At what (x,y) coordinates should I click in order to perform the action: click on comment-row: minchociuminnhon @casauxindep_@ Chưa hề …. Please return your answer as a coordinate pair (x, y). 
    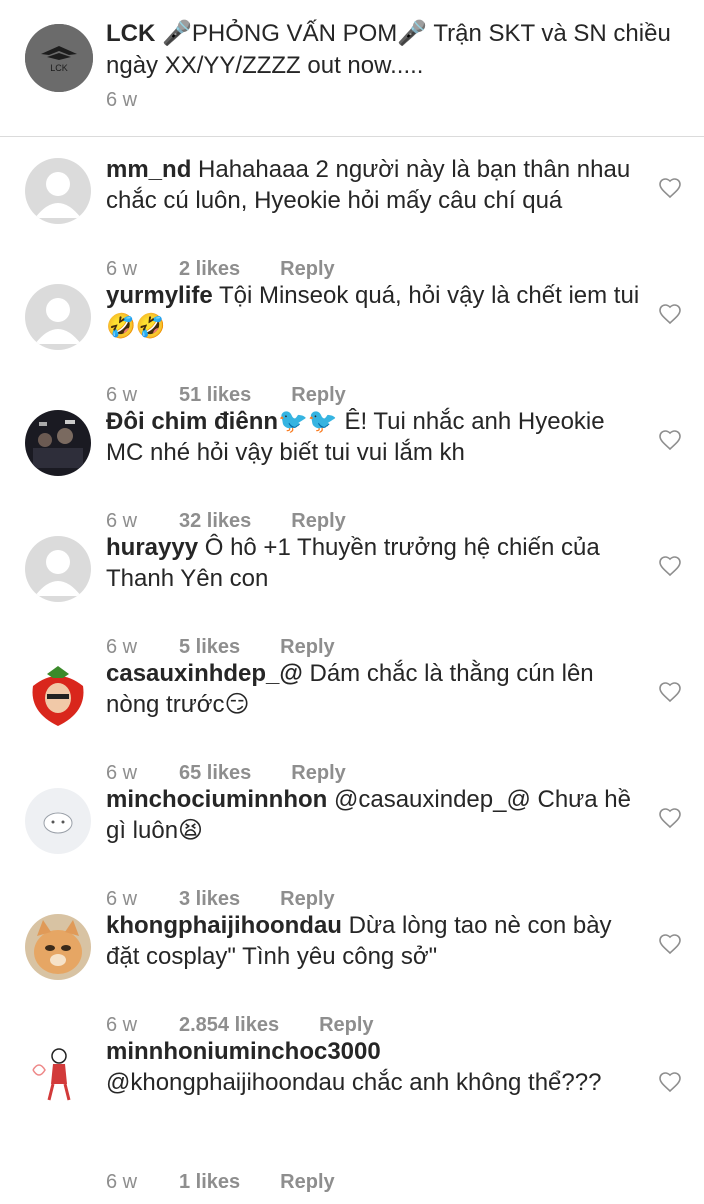
    Looking at the image, I should click on (352, 841).